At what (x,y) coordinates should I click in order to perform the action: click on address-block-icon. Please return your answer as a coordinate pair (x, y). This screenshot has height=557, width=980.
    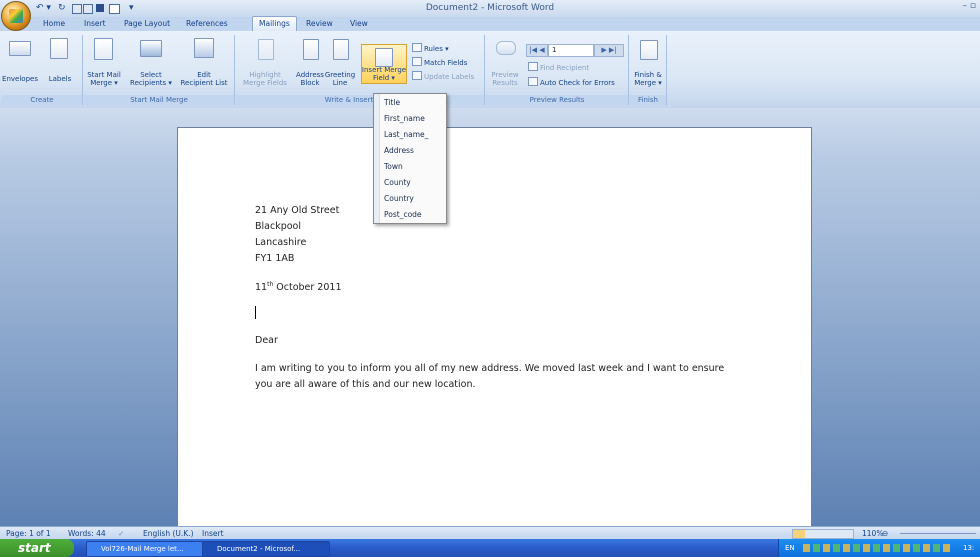
    Looking at the image, I should click on (311, 49).